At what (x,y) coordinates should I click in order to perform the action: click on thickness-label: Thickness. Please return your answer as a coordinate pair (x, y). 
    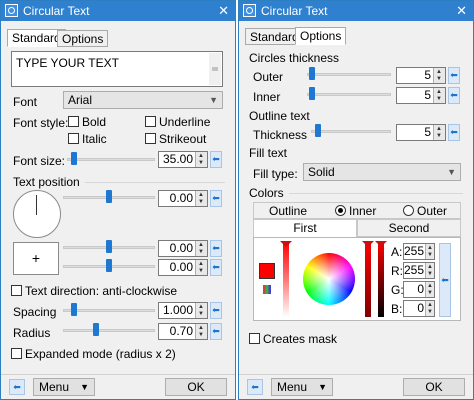
    Looking at the image, I should click on (280, 135).